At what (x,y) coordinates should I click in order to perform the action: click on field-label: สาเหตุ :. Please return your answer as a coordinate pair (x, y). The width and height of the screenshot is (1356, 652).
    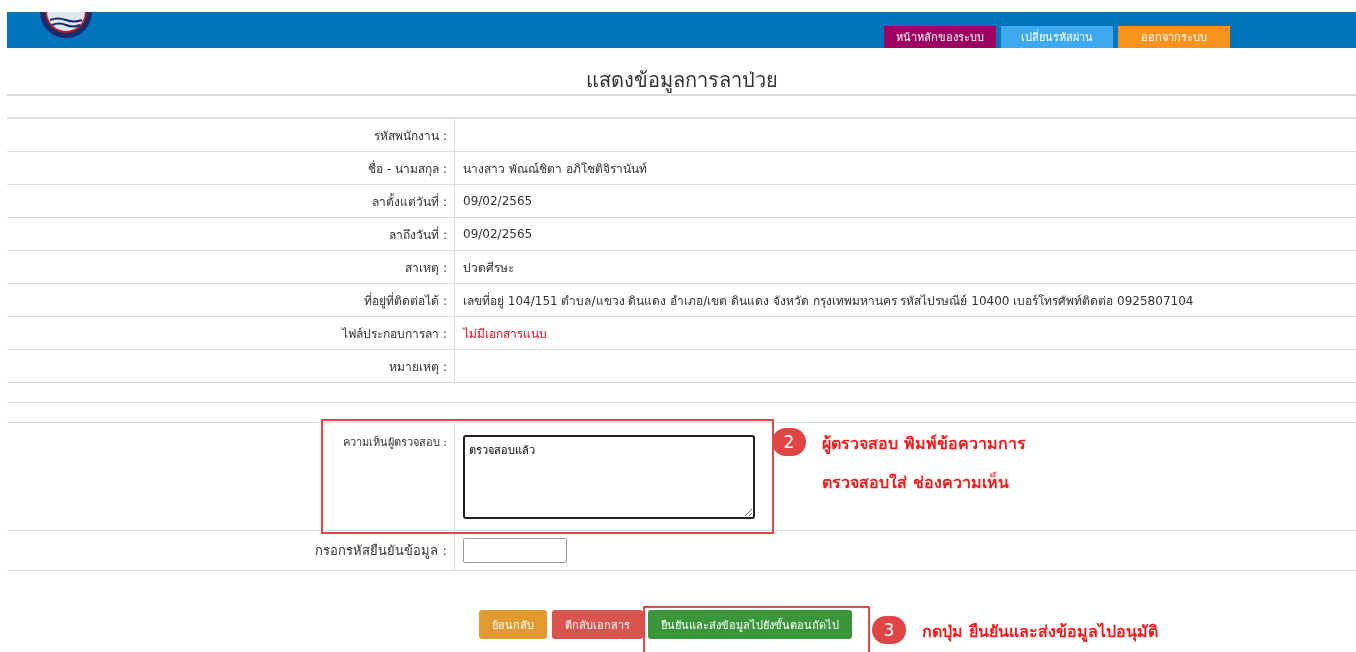
    Looking at the image, I should click on (426, 268).